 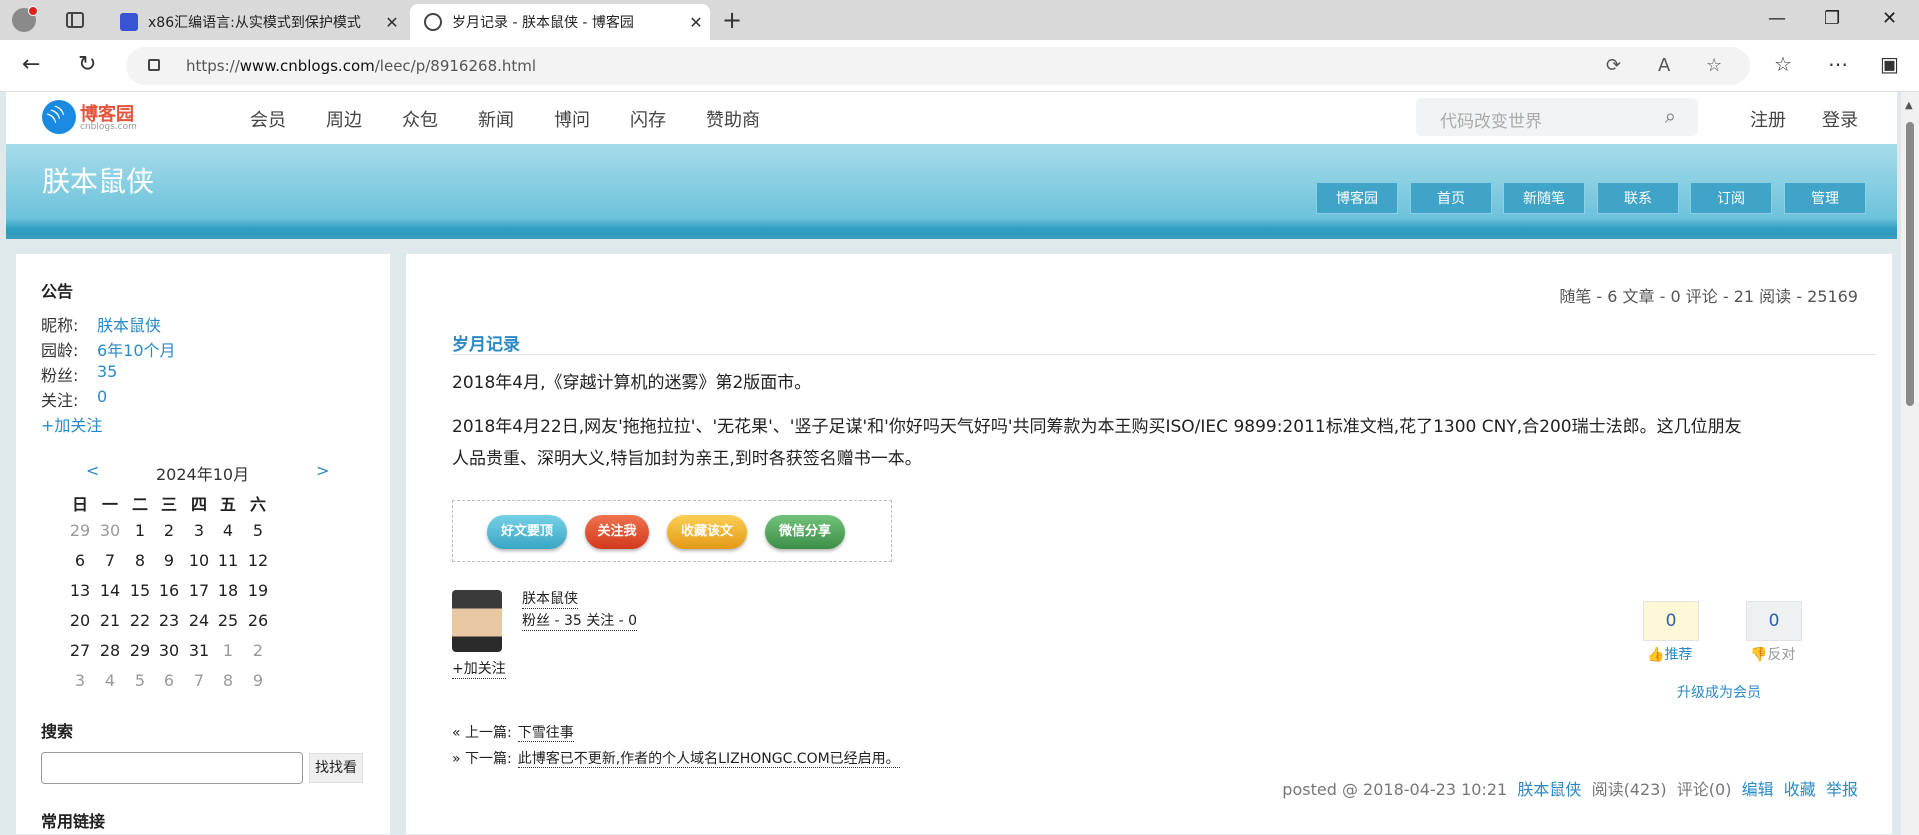 What do you see at coordinates (1889, 18) in the screenshot?
I see `window-close-button: ✕` at bounding box center [1889, 18].